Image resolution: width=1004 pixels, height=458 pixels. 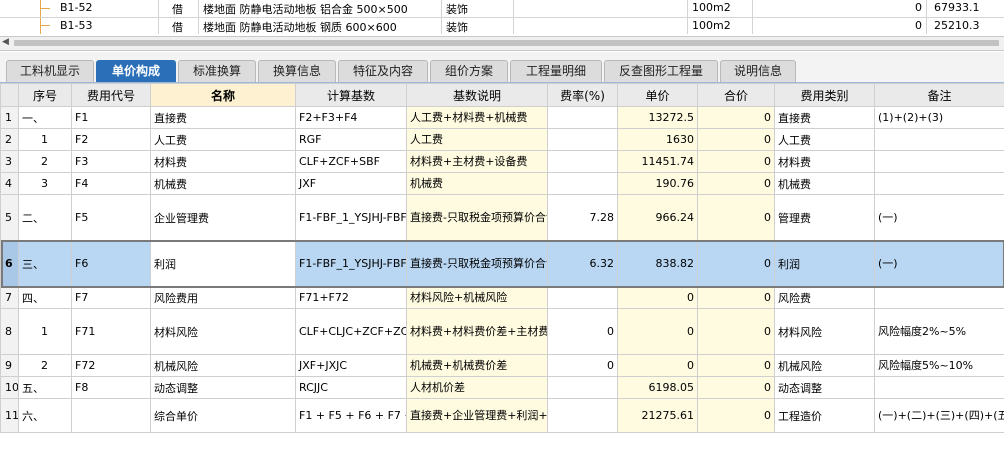 What do you see at coordinates (824, 387) in the screenshot?
I see `fee-category-cell: 动态调整` at bounding box center [824, 387].